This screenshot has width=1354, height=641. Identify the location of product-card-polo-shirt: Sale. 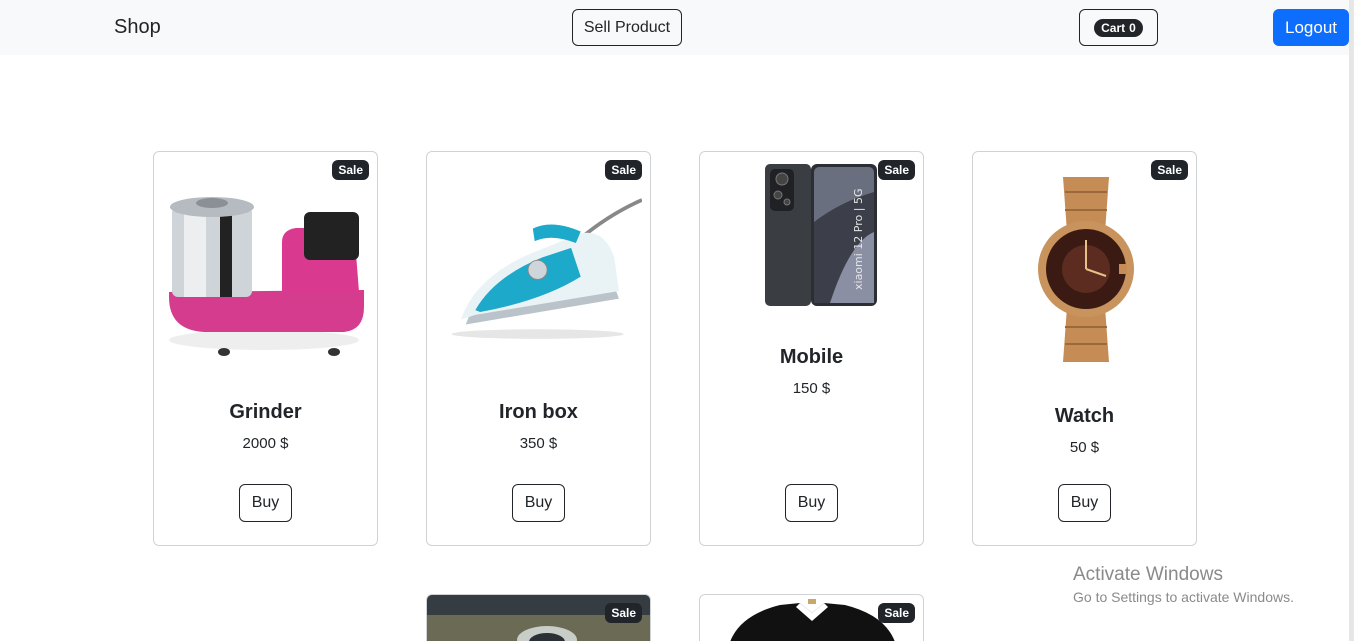
(811, 617).